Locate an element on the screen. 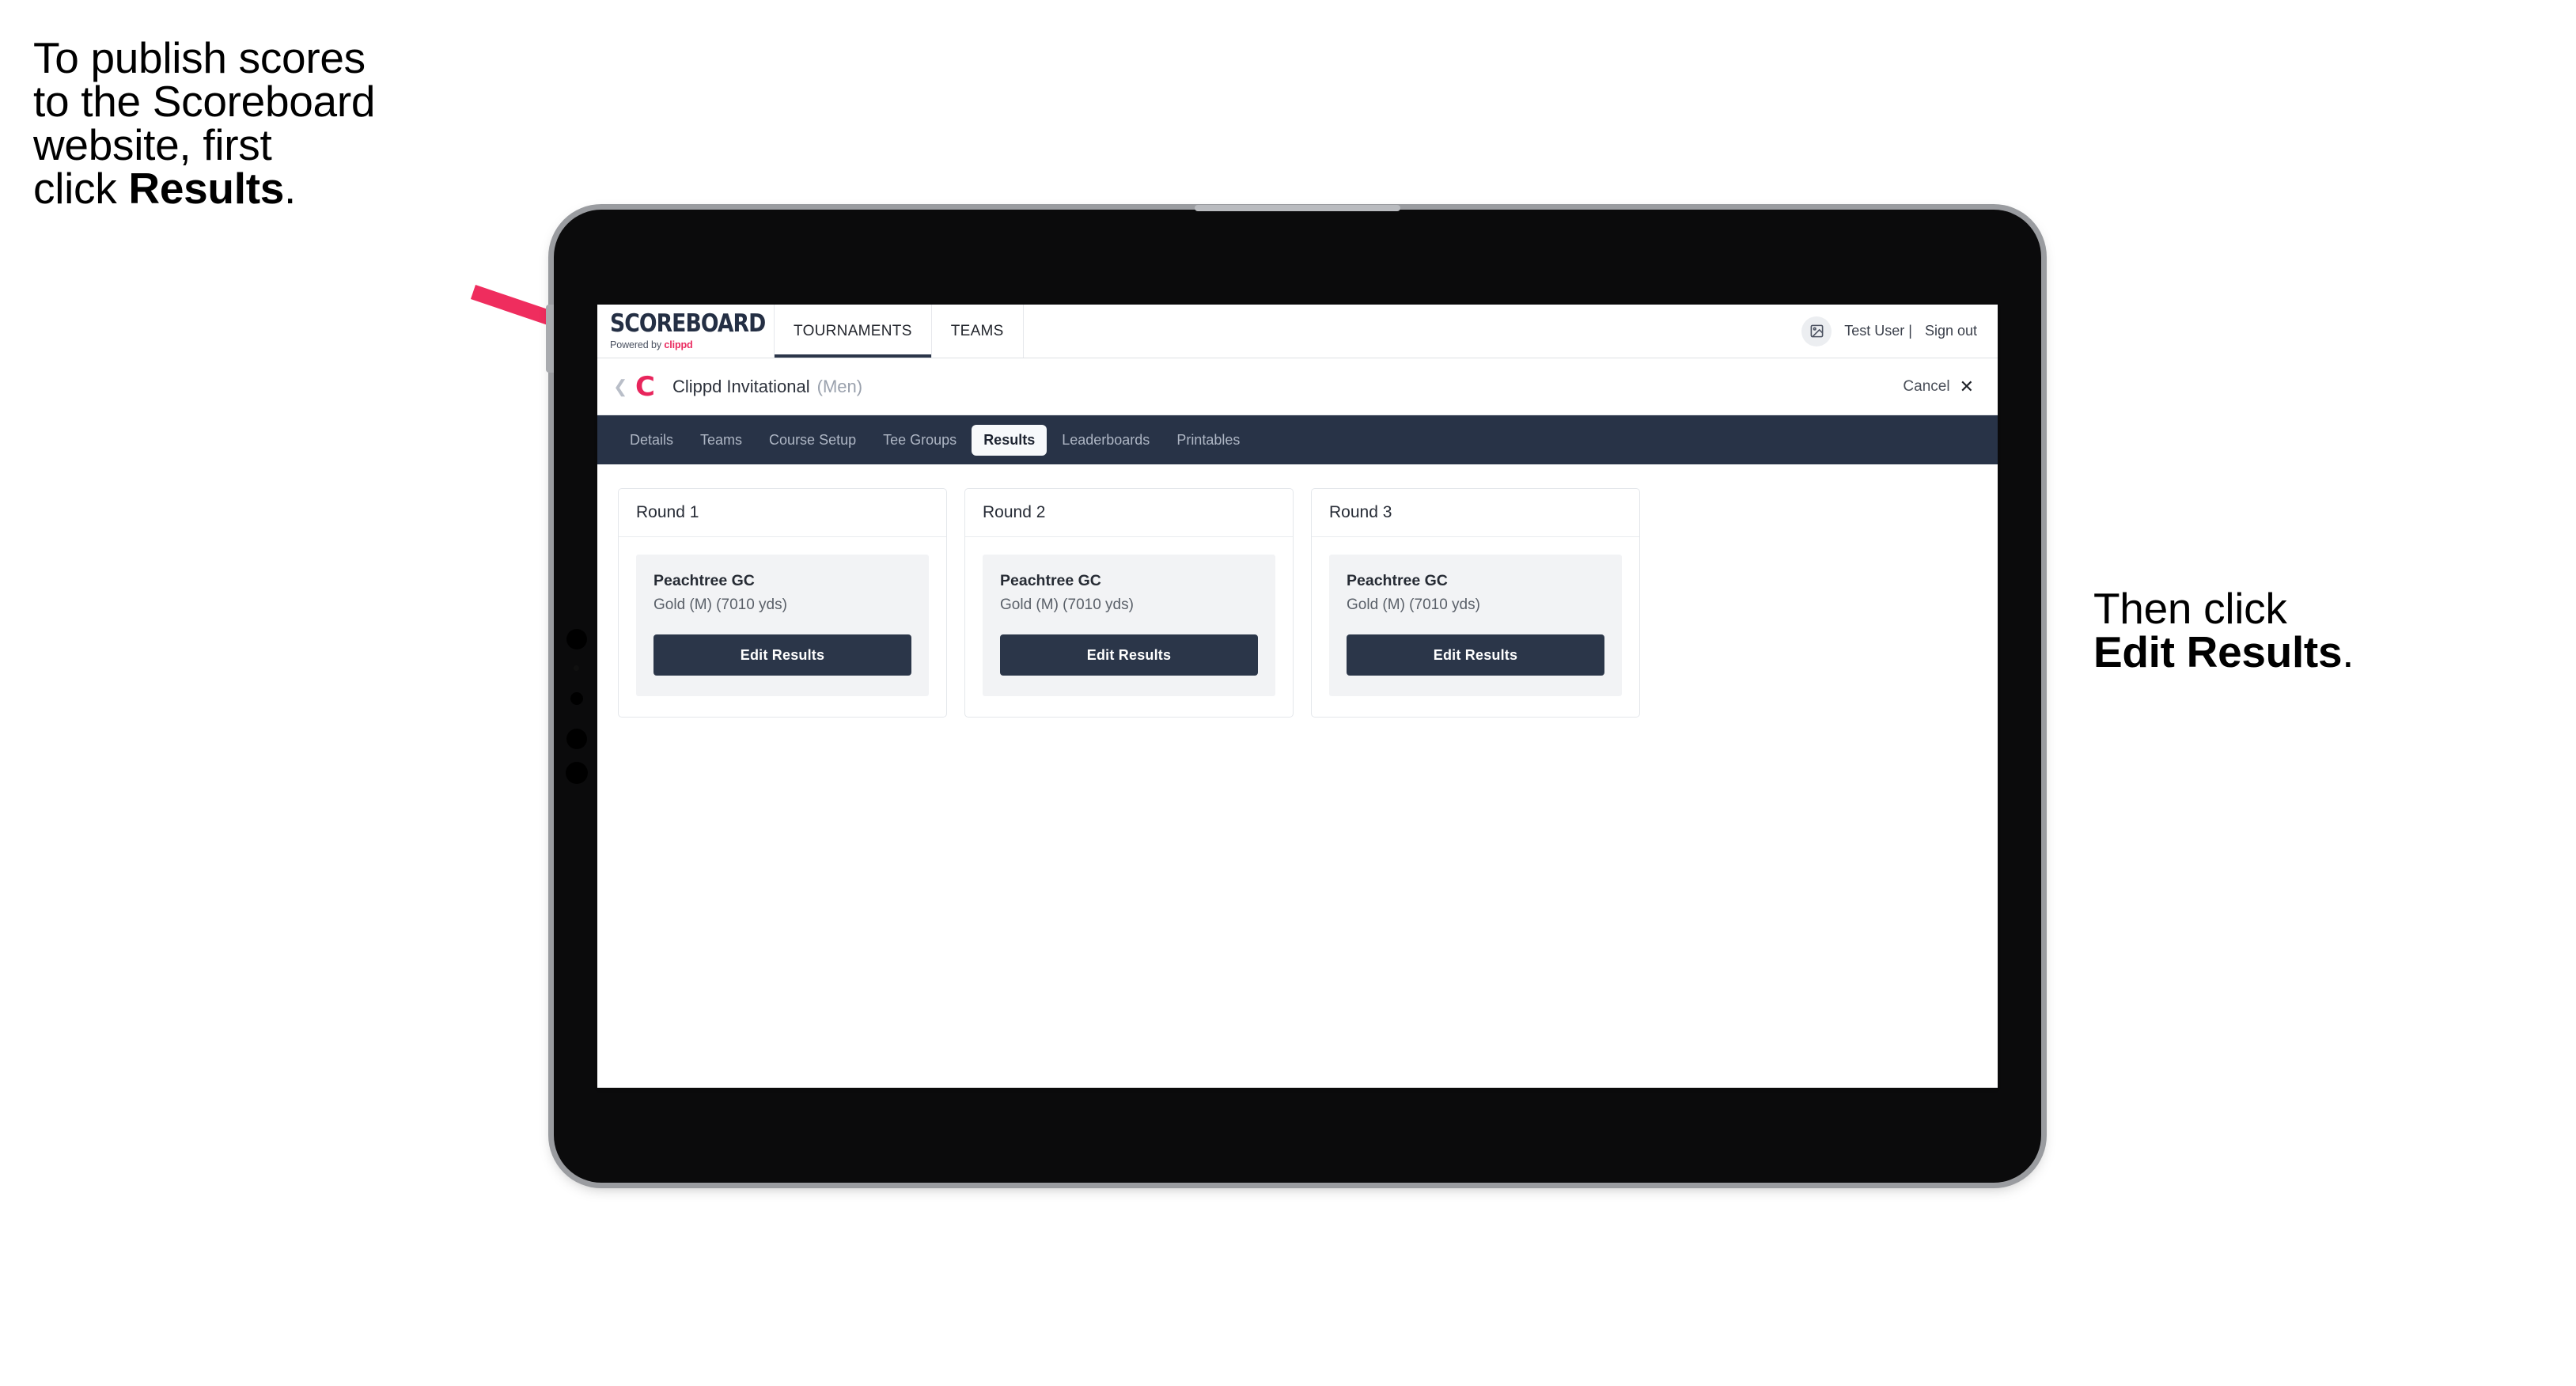  sign-out-link: Sign out is located at coordinates (1951, 331).